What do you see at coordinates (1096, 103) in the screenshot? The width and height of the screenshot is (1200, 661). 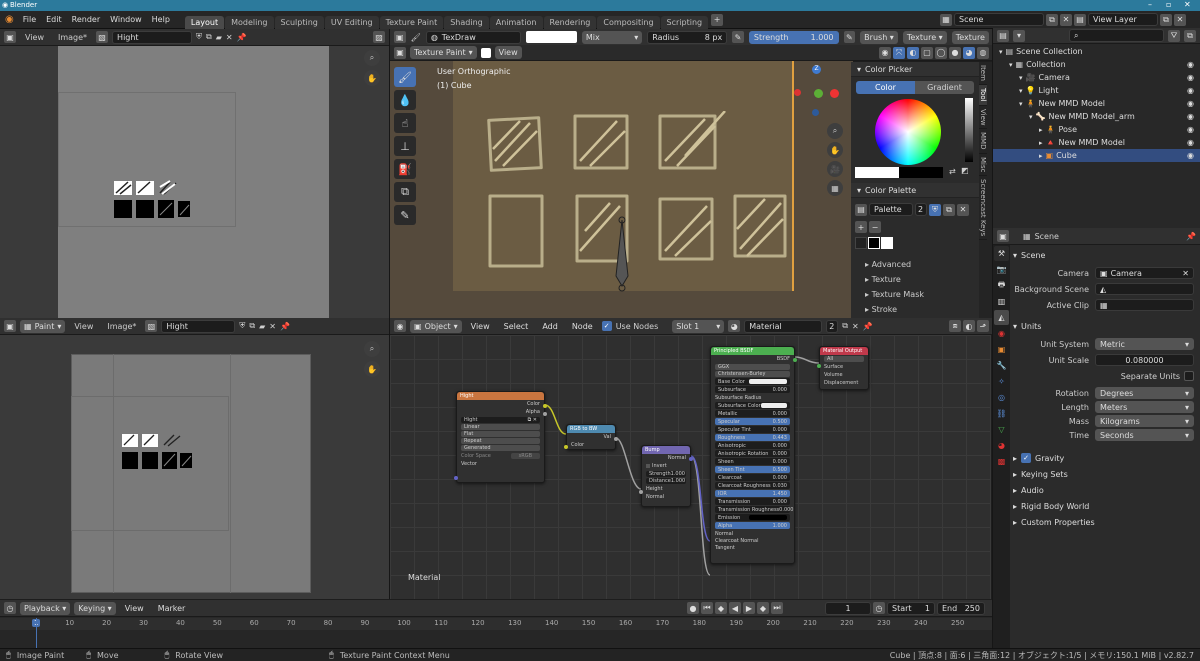 I see `outliner-item: ▾ 🧍 New MMD Model ◉` at bounding box center [1096, 103].